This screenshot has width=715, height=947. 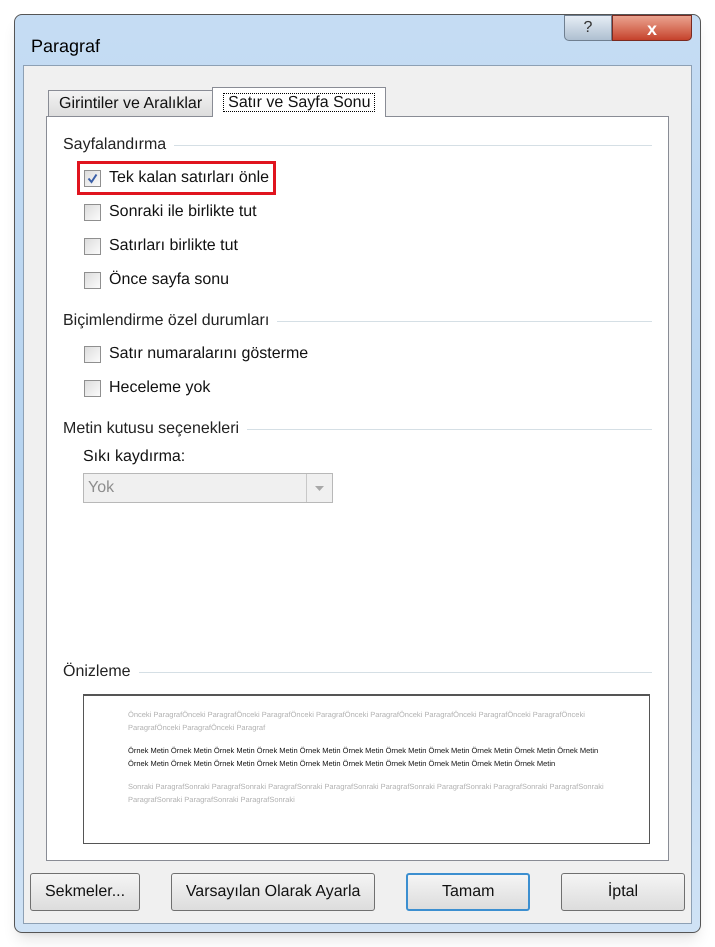 I want to click on help-button: ?, so click(x=588, y=28).